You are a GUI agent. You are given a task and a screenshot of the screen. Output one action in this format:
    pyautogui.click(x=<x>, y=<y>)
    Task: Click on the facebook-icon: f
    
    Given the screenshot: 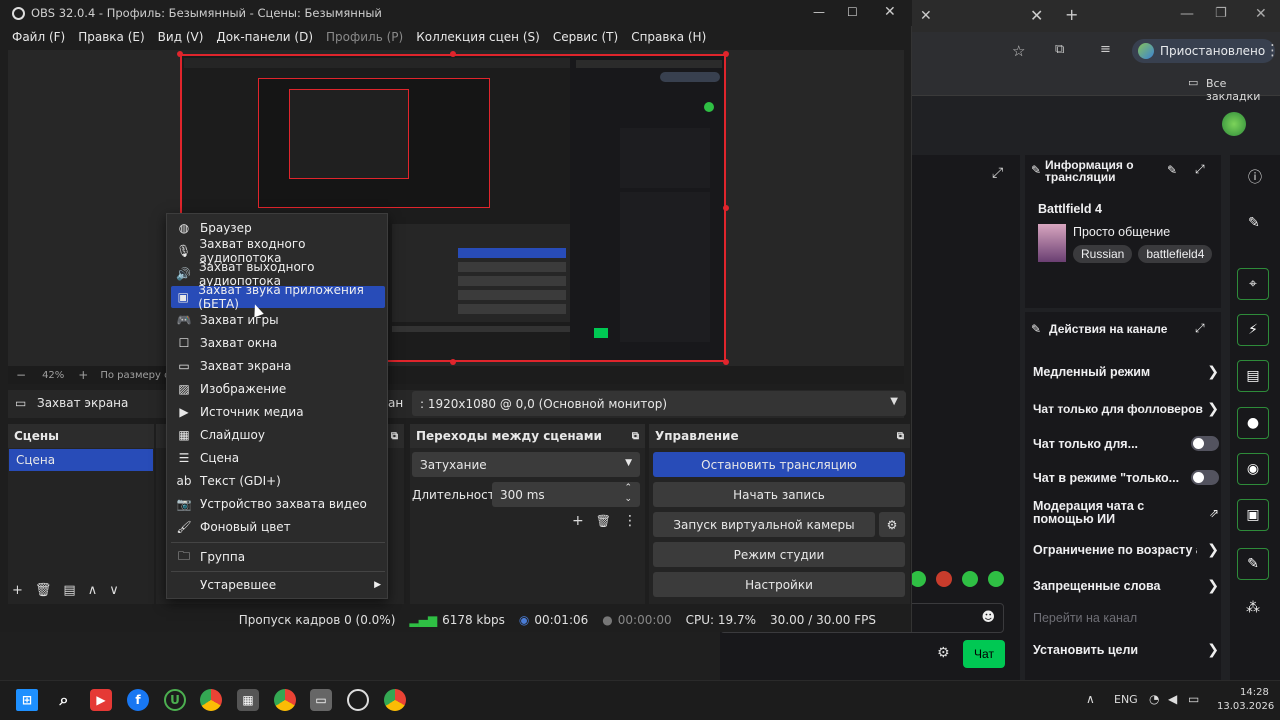 What is the action you would take?
    pyautogui.click(x=138, y=700)
    